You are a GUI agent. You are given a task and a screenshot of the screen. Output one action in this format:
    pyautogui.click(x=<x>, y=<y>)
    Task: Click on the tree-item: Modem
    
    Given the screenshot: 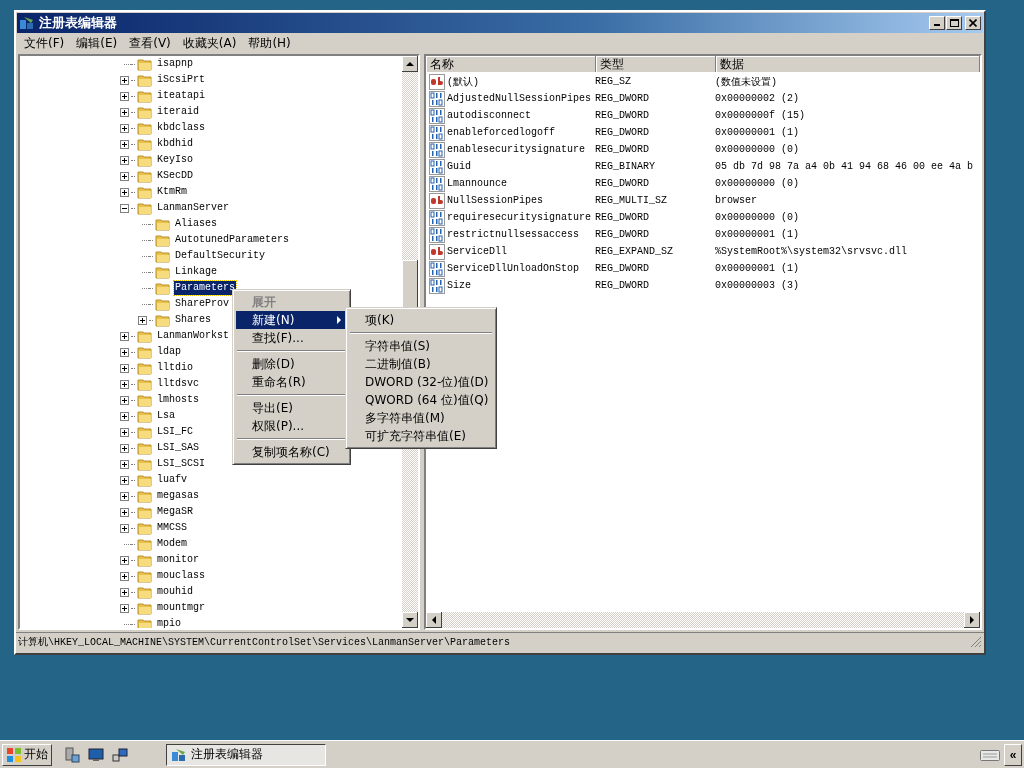 What is the action you would take?
    pyautogui.click(x=172, y=544)
    